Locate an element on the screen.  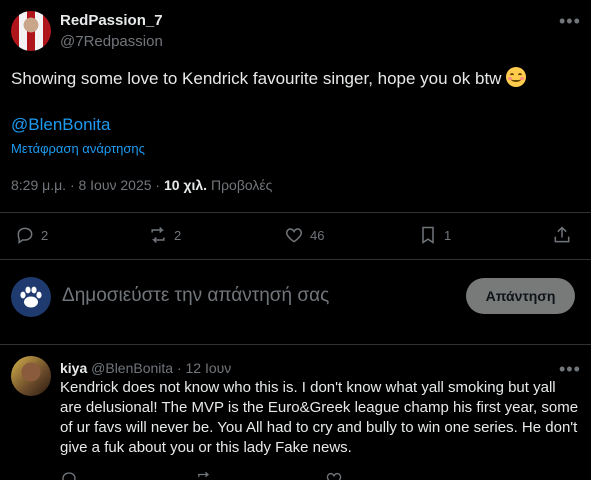
reply-action-bar is located at coordinates (310, 476).